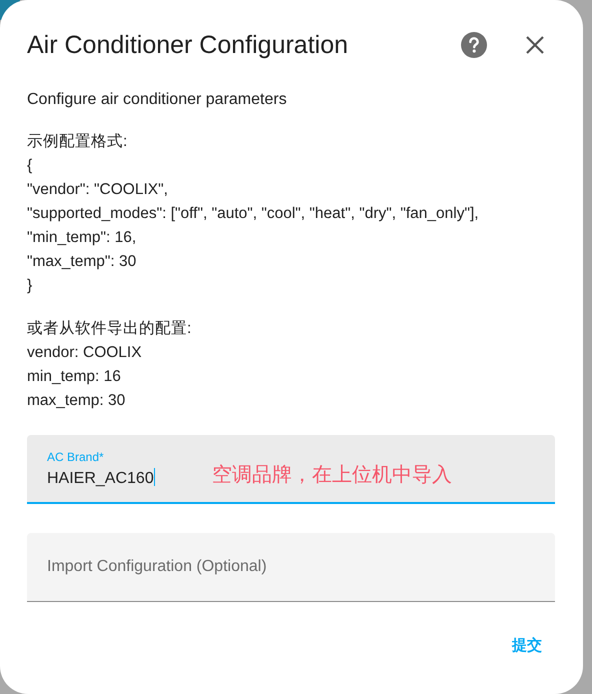 The image size is (592, 694). What do you see at coordinates (291, 567) in the screenshot?
I see `input-field: Import Configuration (Optional)` at bounding box center [291, 567].